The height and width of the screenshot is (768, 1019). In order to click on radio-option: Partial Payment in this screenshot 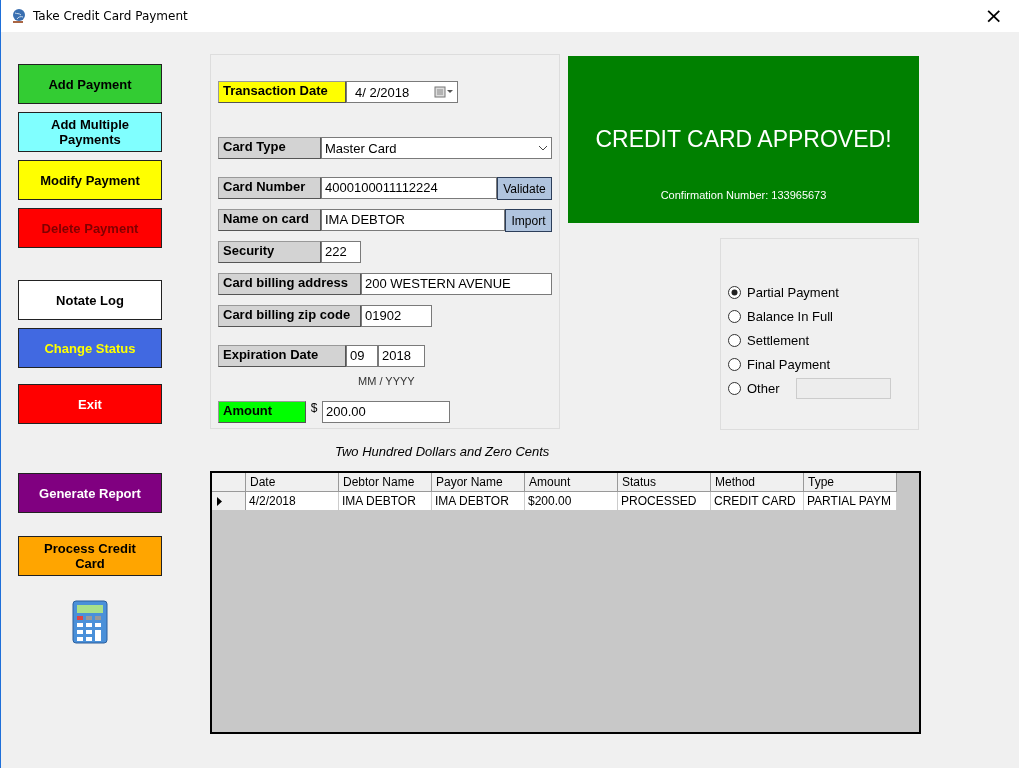, I will do `click(783, 292)`.